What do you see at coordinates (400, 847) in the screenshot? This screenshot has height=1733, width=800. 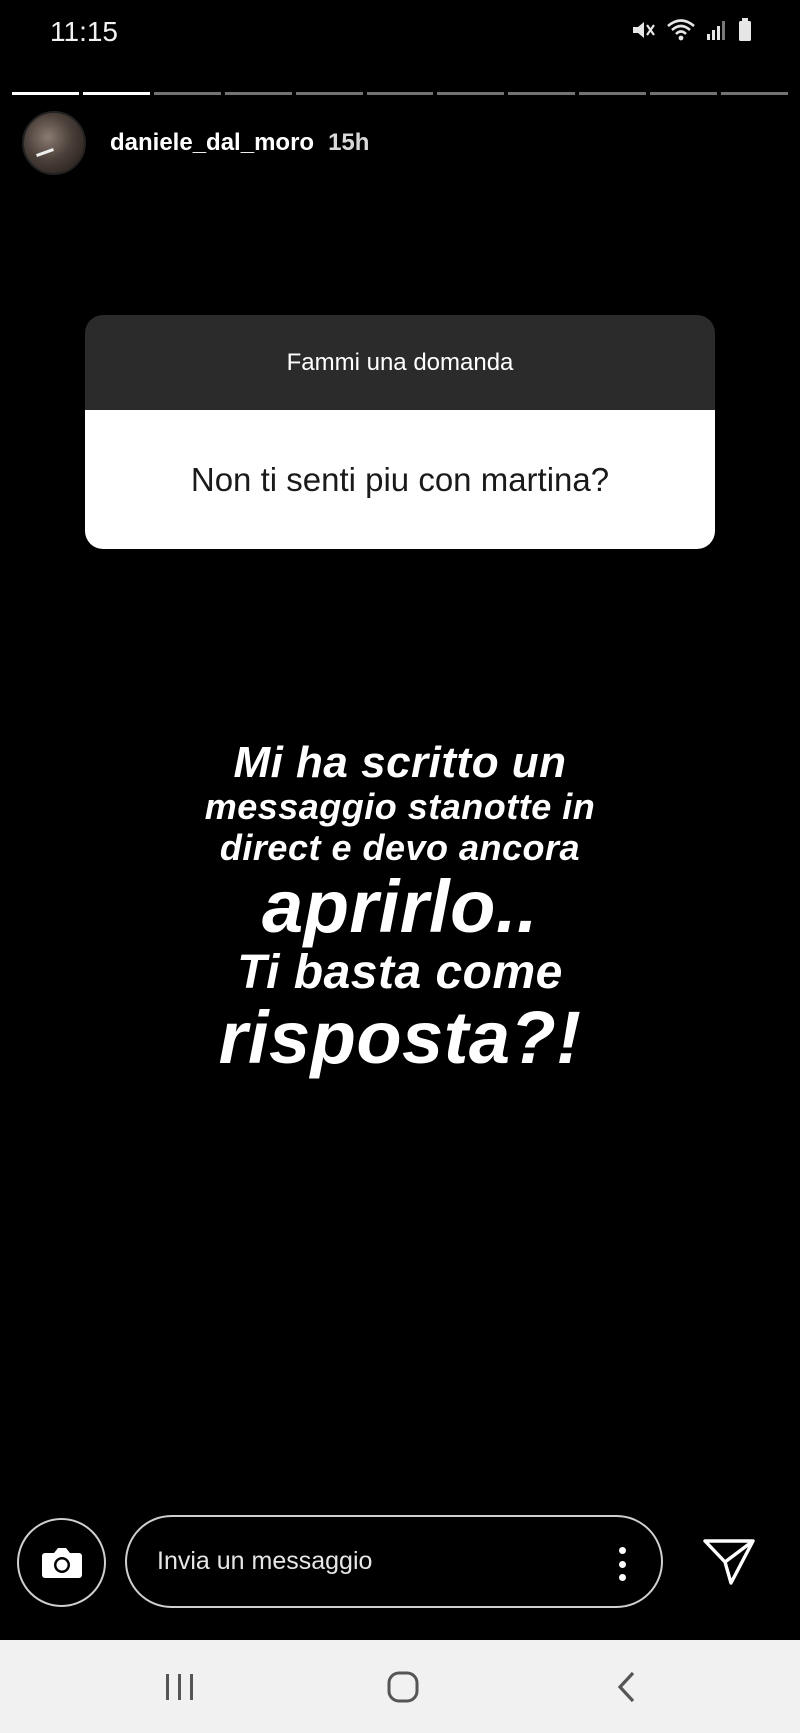 I see `answer-line: direct e devo ancora` at bounding box center [400, 847].